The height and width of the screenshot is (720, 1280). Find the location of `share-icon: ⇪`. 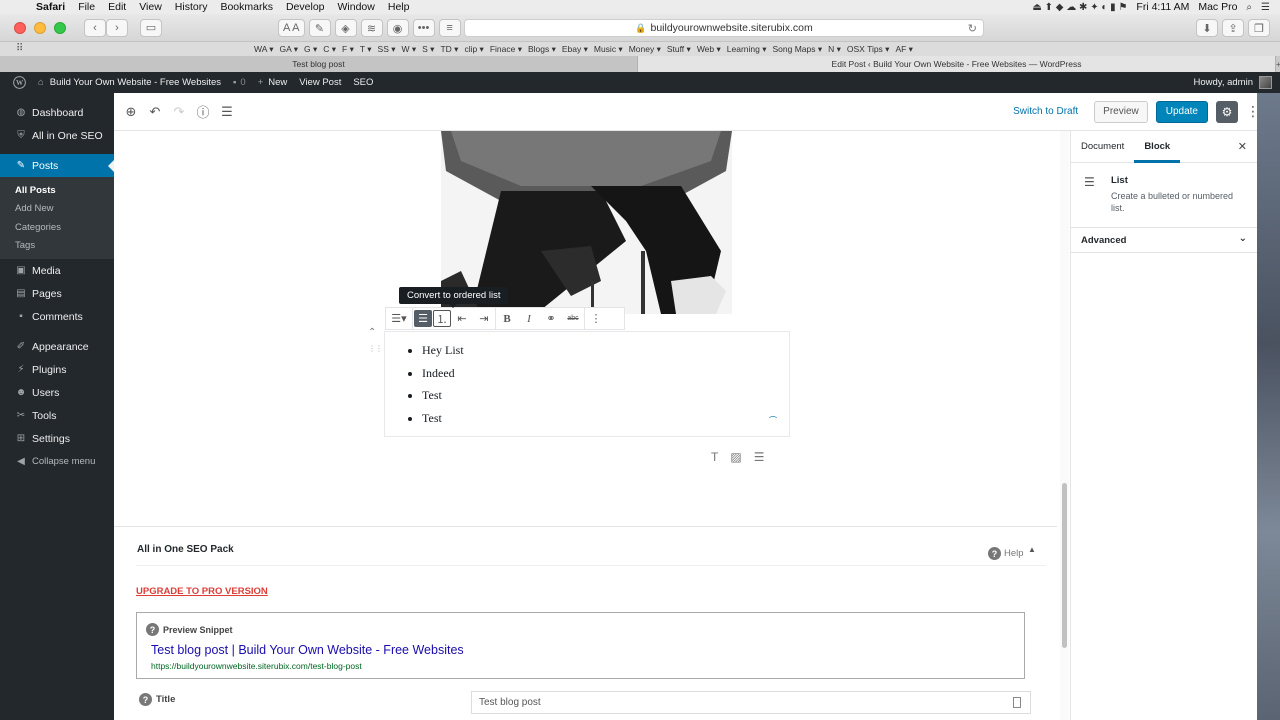

share-icon: ⇪ is located at coordinates (1233, 28).